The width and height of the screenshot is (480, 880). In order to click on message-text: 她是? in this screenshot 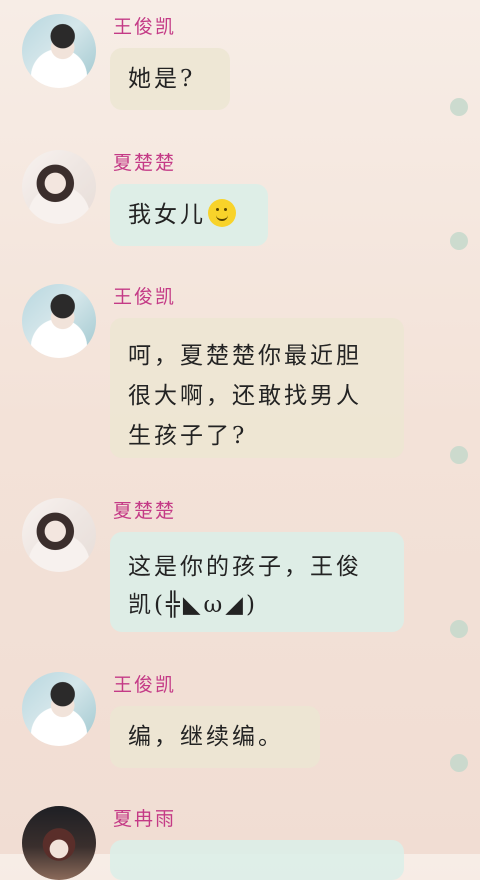, I will do `click(162, 79)`.